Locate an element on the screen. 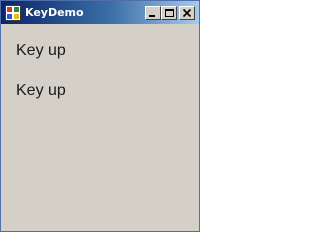 The height and width of the screenshot is (240, 320). maximize-icon is located at coordinates (169, 13).